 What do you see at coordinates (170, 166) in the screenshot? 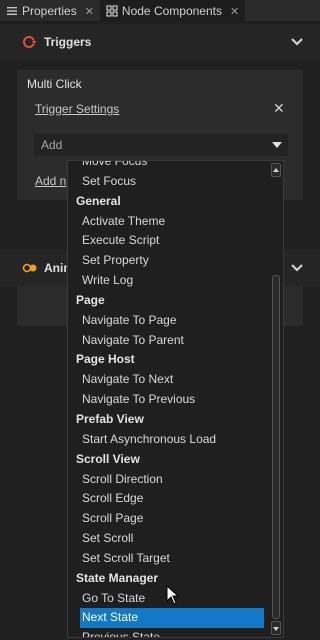
I see `dropdown-option-move-focus: Move Focus` at bounding box center [170, 166].